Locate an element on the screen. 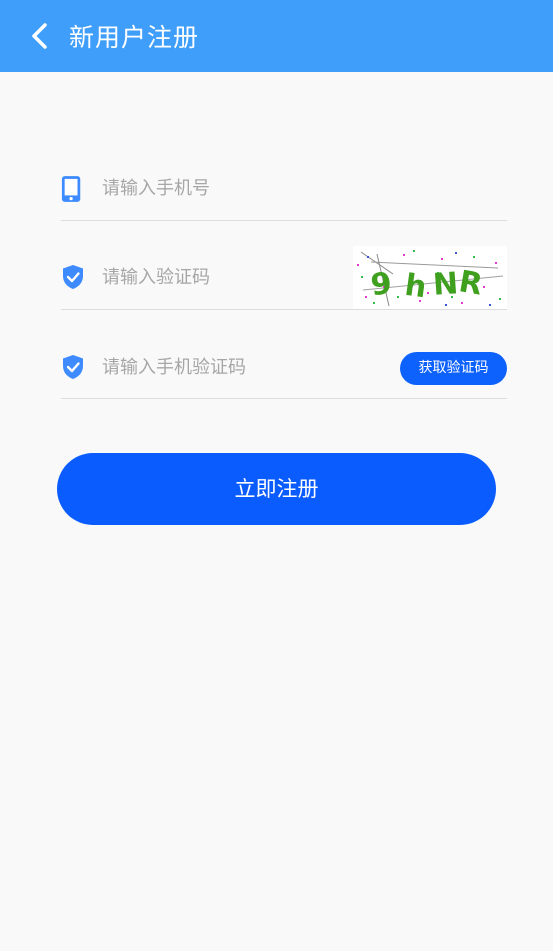 The width and height of the screenshot is (553, 951). captcha-input is located at coordinates (222, 277).